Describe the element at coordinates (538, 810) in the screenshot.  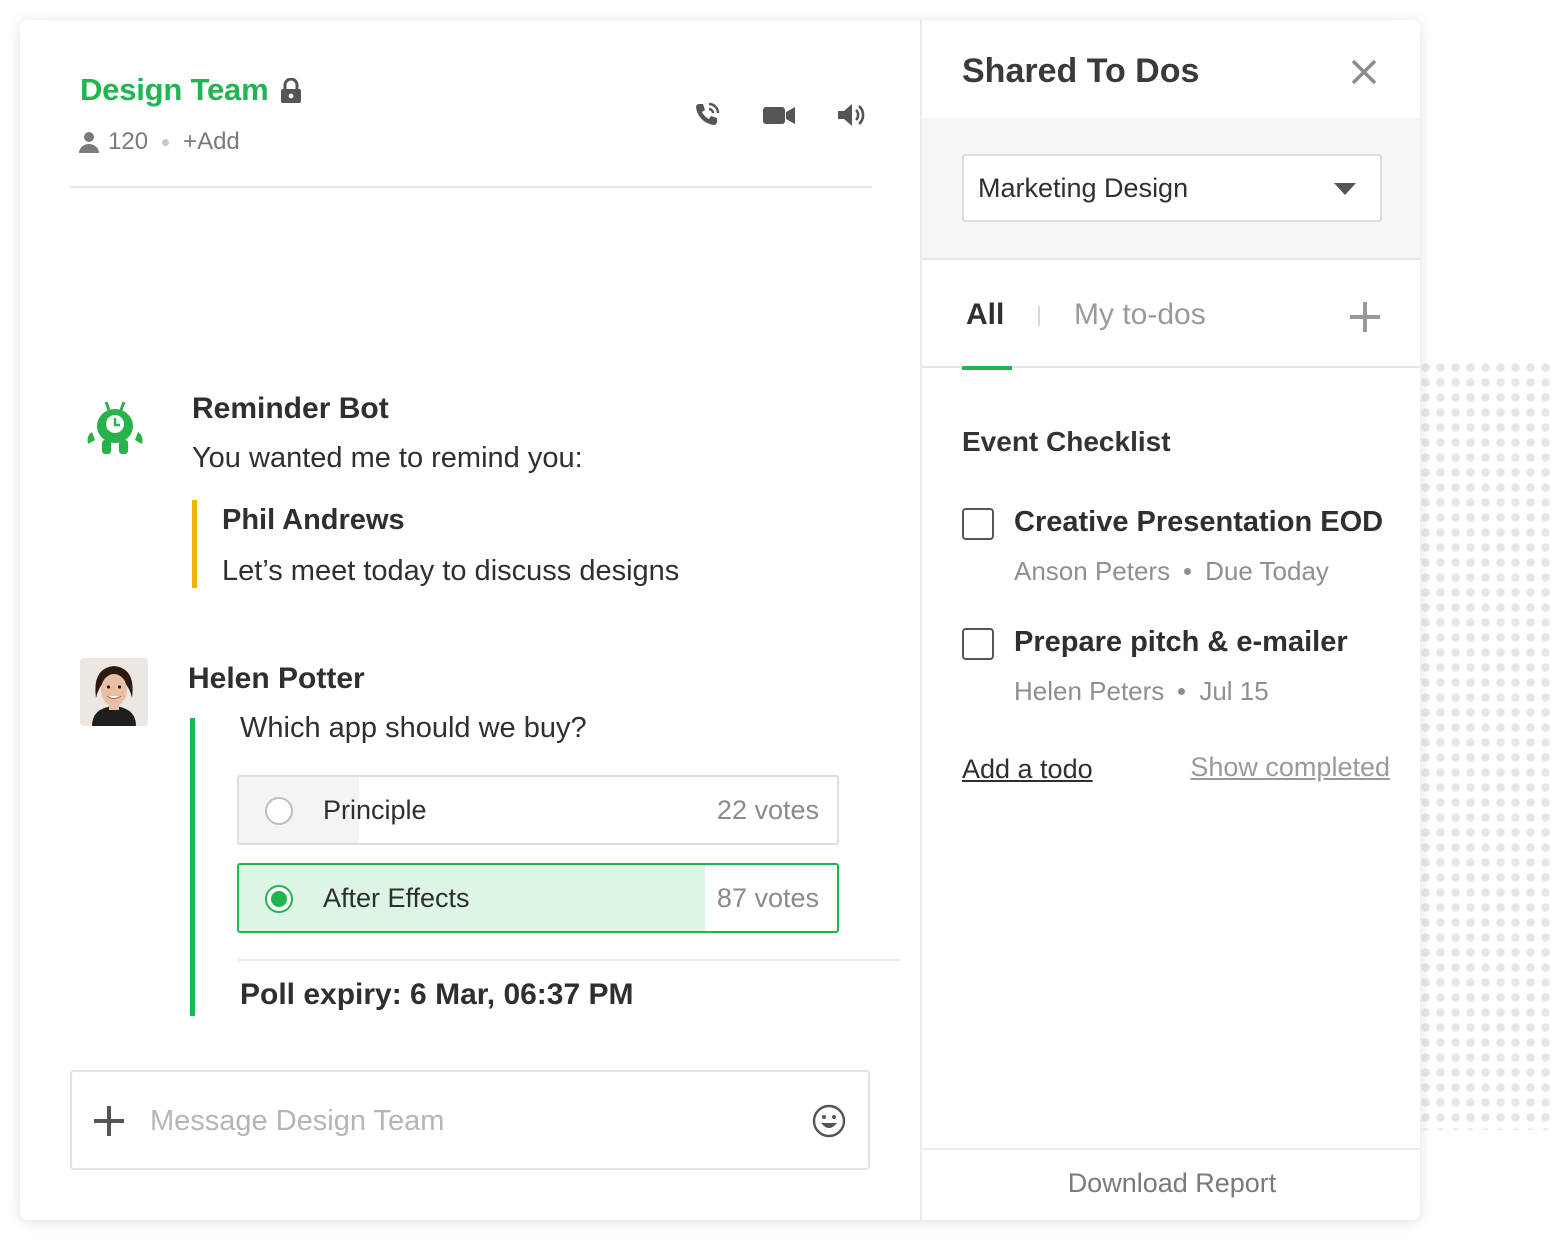
I see `poll-option-principle: Principle 22 votes` at that location.